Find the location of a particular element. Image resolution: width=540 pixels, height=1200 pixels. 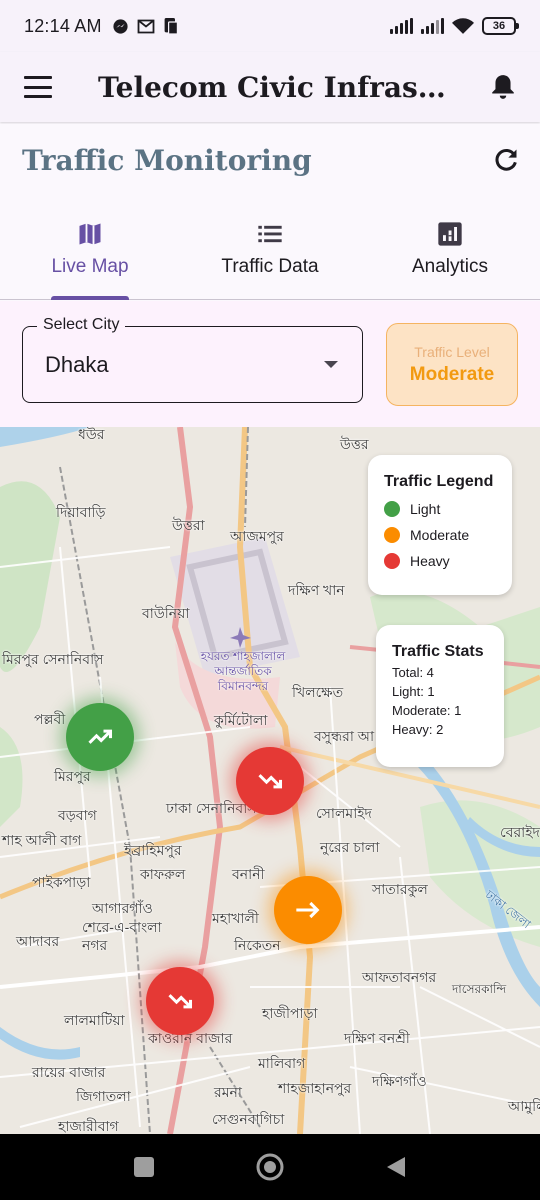

map-place-label: দক্ষিণ বনশ্রী is located at coordinates (377, 1038).